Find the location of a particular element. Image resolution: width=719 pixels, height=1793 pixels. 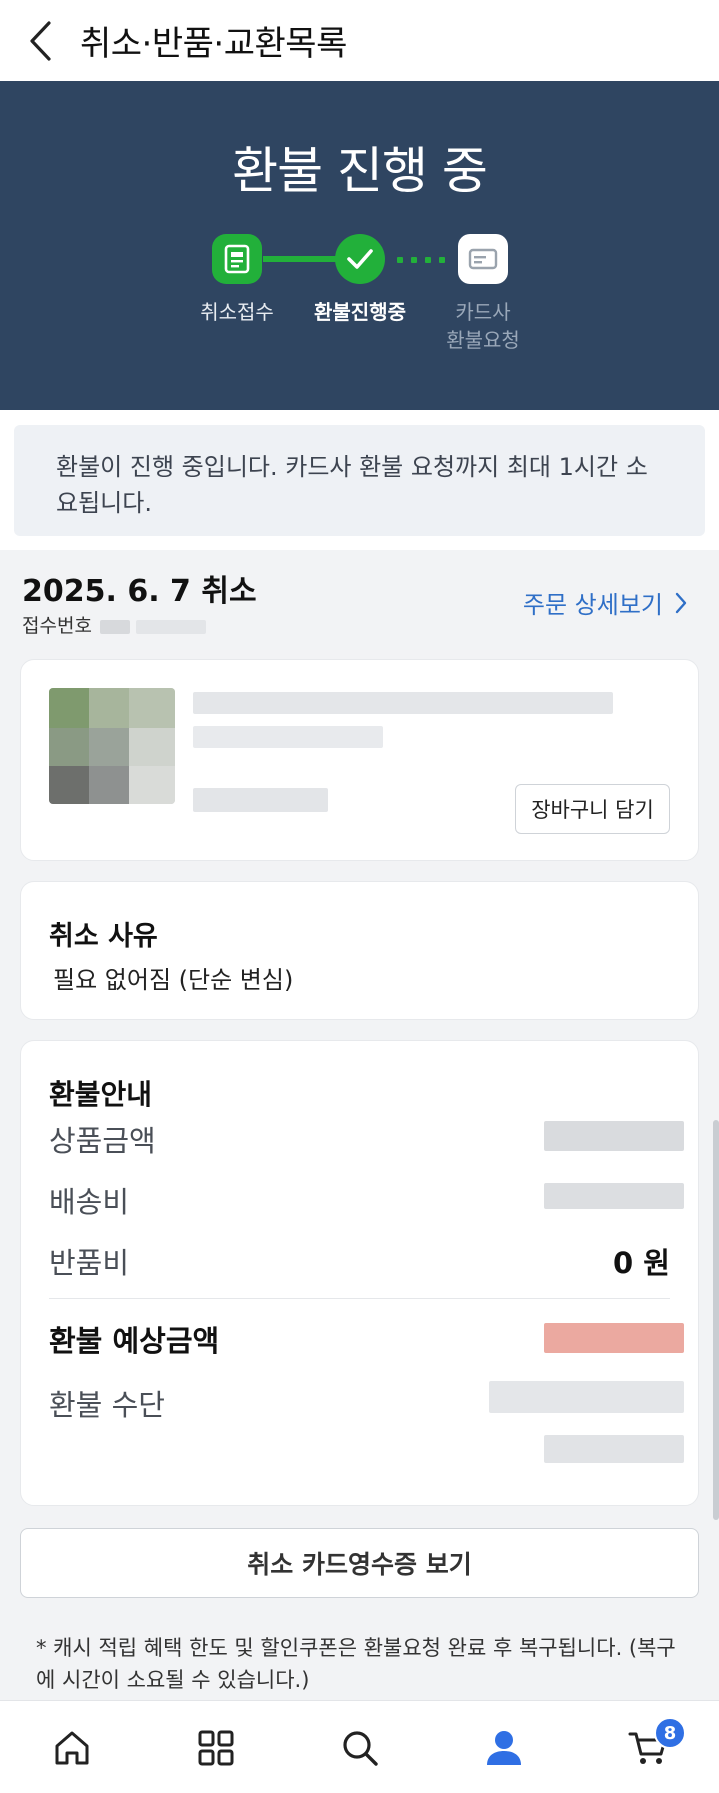

step-cancel-received: 취소접수 is located at coordinates (237, 280).